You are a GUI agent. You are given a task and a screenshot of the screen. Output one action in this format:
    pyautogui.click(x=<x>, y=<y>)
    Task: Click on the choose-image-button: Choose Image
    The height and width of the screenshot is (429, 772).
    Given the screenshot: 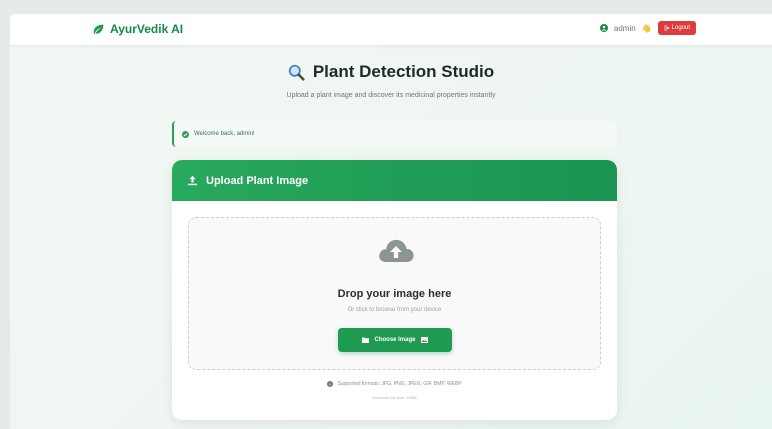 What is the action you would take?
    pyautogui.click(x=395, y=340)
    